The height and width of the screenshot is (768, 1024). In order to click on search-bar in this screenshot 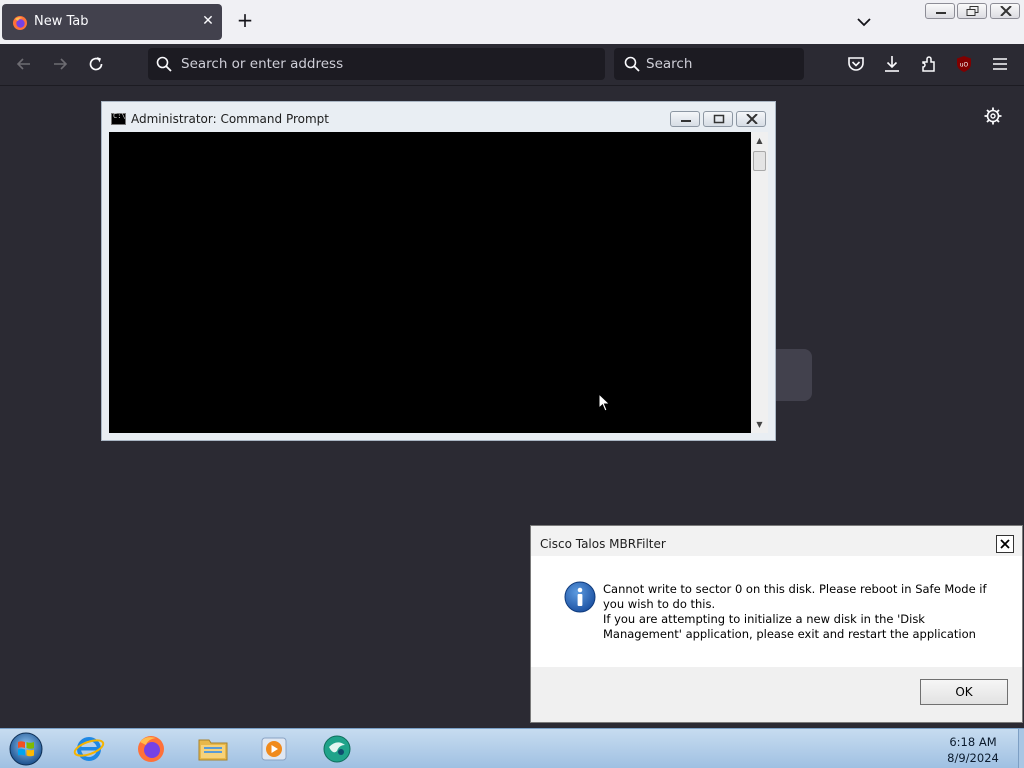, I will do `click(709, 64)`.